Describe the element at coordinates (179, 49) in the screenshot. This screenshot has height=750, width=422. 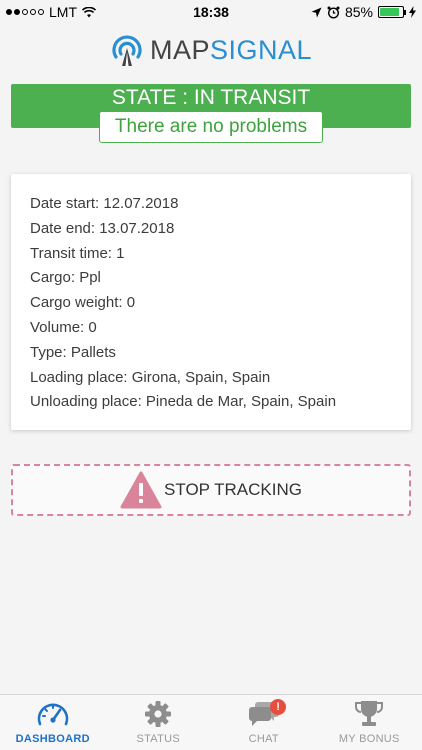
I see `logo-text-map: MAP` at that location.